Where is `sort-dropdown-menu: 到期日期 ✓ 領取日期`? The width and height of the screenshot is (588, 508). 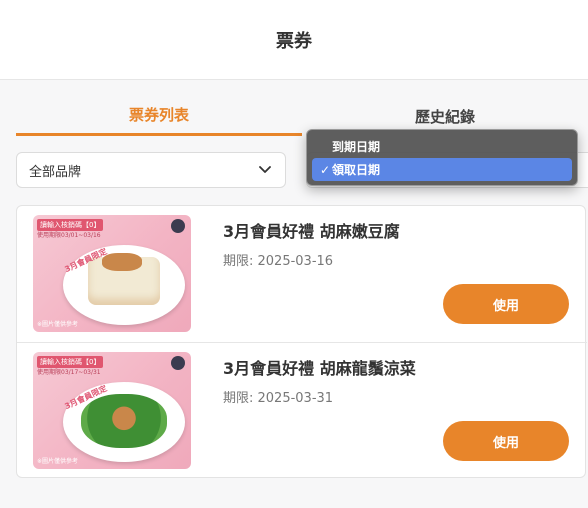 sort-dropdown-menu: 到期日期 ✓ 領取日期 is located at coordinates (442, 157).